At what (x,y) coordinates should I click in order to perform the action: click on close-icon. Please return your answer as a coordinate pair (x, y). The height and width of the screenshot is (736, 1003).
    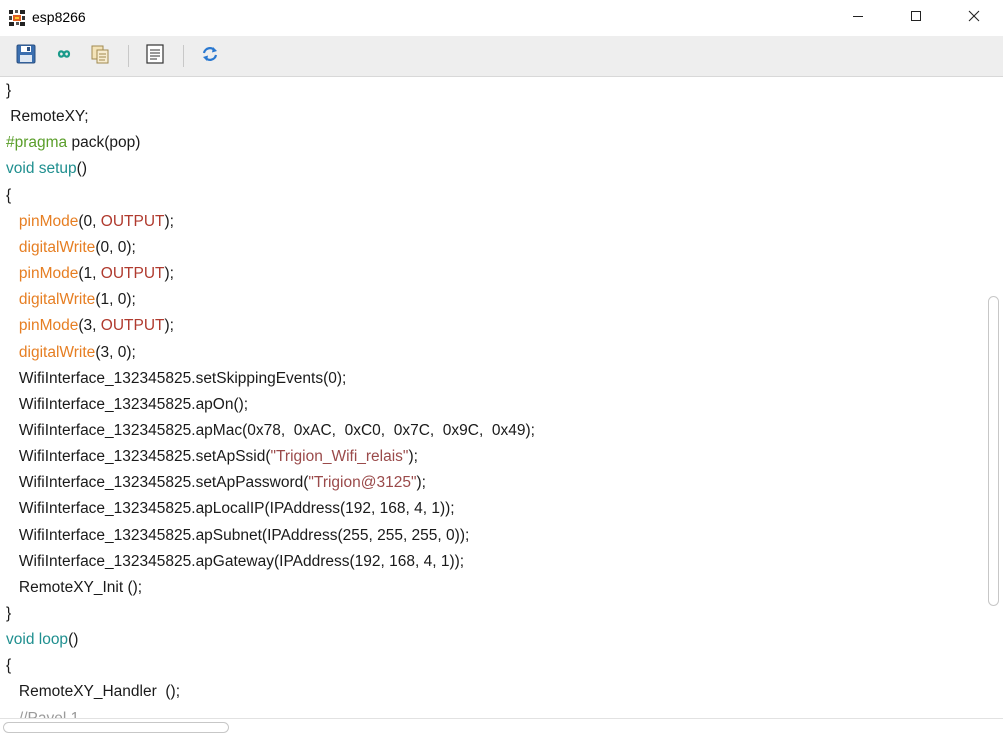
    Looking at the image, I should click on (974, 18).